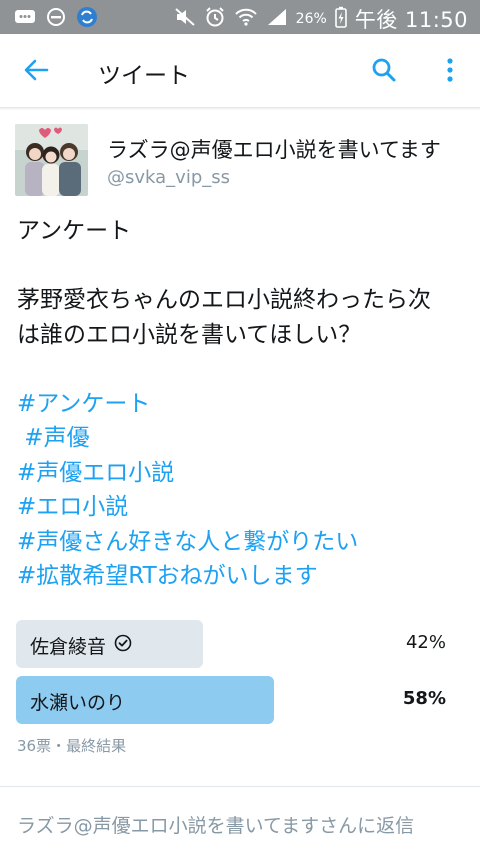 Image resolution: width=480 pixels, height=853 pixels. Describe the element at coordinates (340, 19) in the screenshot. I see `battery-charging-icon` at that location.